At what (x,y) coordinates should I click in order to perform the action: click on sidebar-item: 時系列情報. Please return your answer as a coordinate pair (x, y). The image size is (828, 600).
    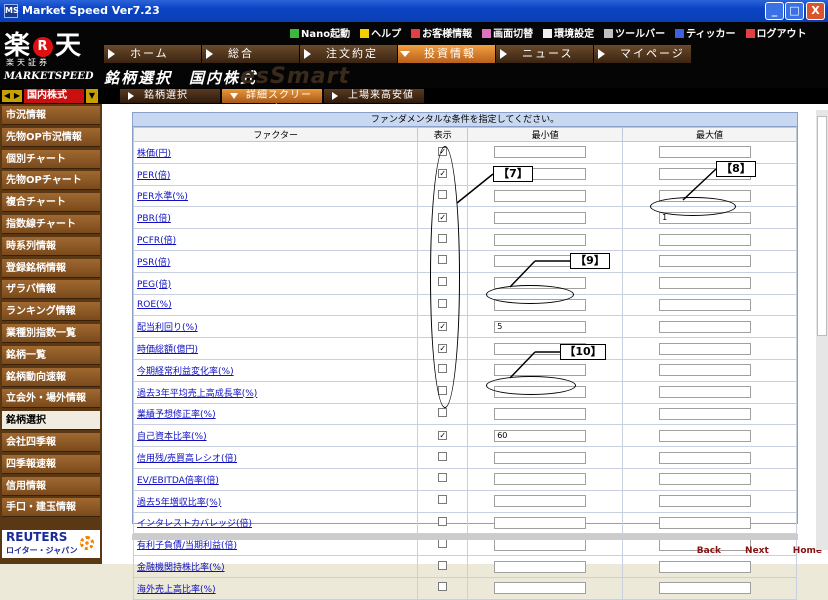
    Looking at the image, I should click on (51, 246).